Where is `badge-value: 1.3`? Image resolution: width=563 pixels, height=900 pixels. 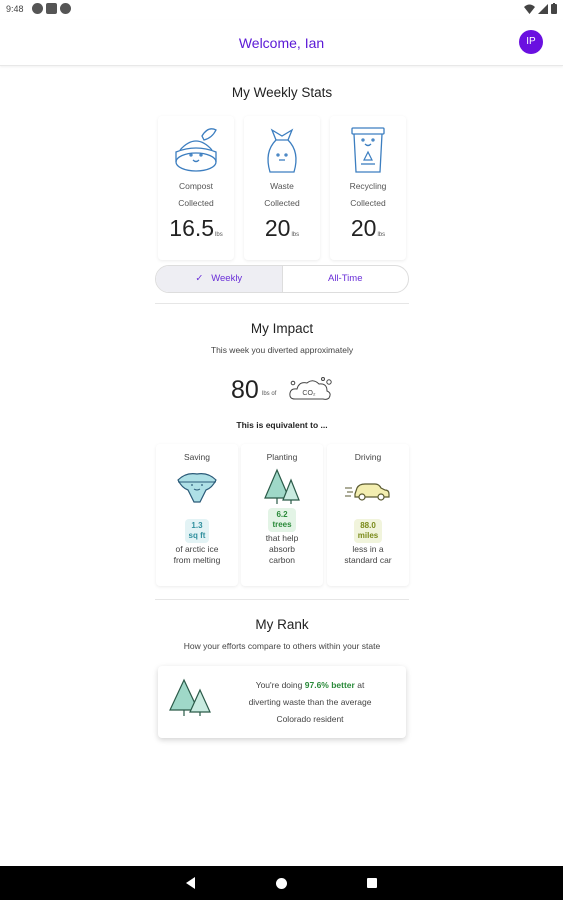 badge-value: 1.3 is located at coordinates (197, 525).